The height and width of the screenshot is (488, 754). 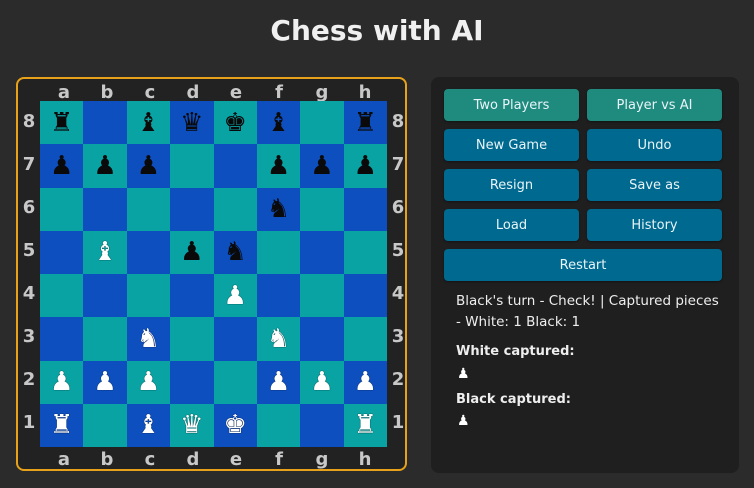 I want to click on player-vs-ai-button: Player vs AI, so click(x=654, y=105).